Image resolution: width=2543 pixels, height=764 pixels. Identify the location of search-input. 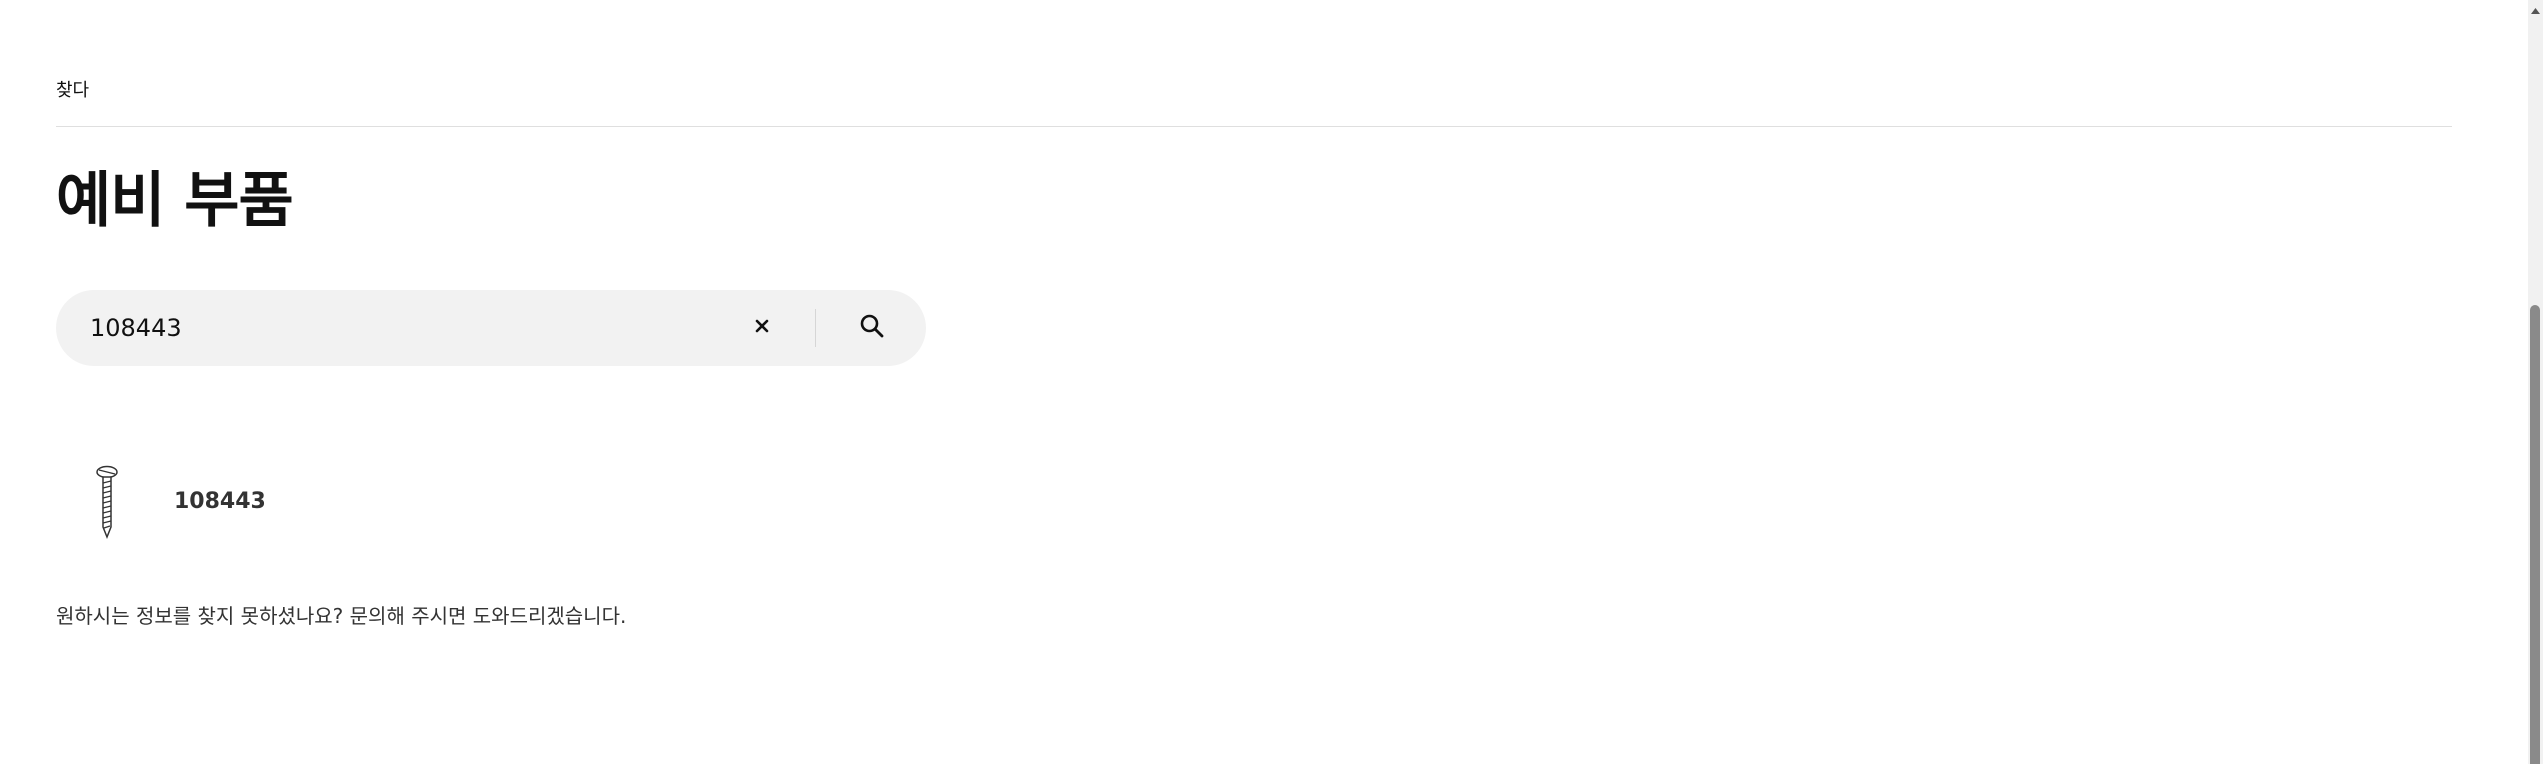
(420, 328).